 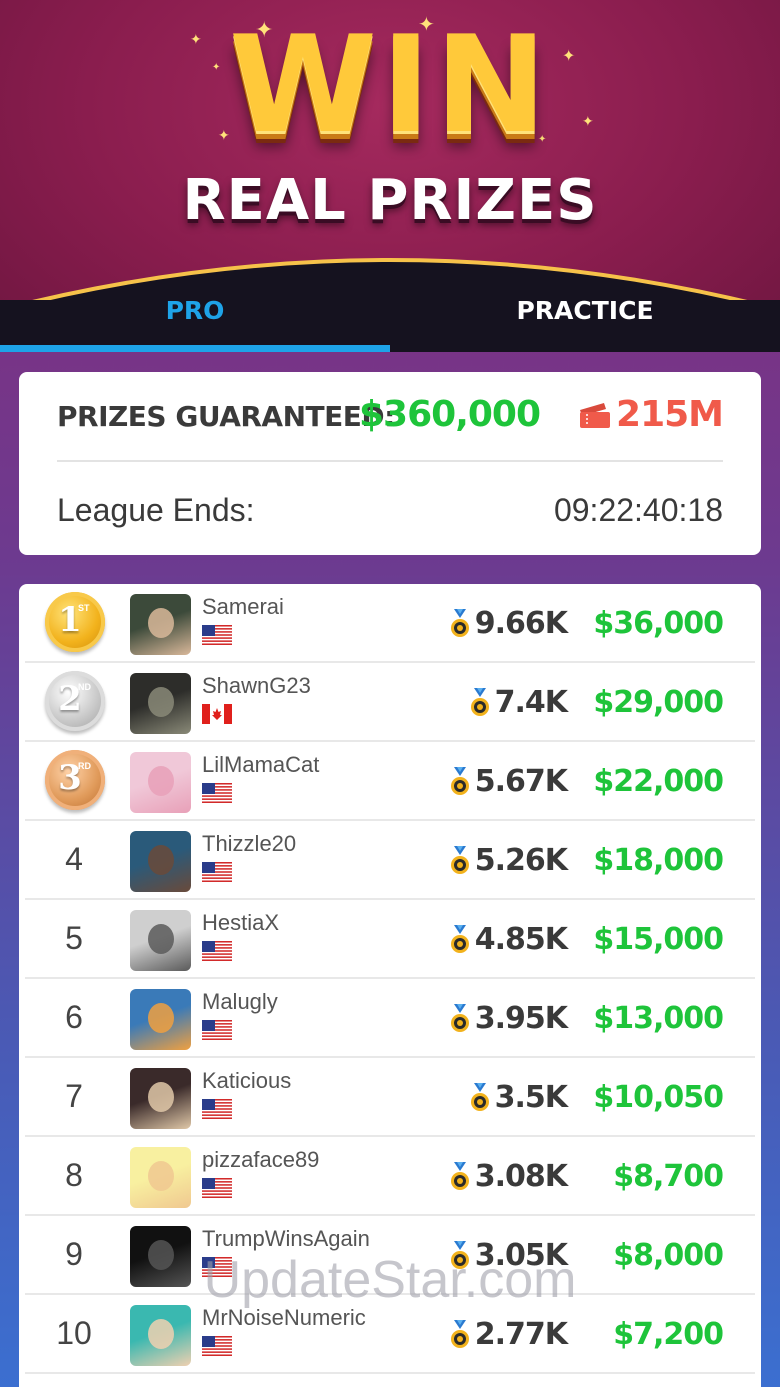 I want to click on score: 3.05K, so click(x=507, y=1255).